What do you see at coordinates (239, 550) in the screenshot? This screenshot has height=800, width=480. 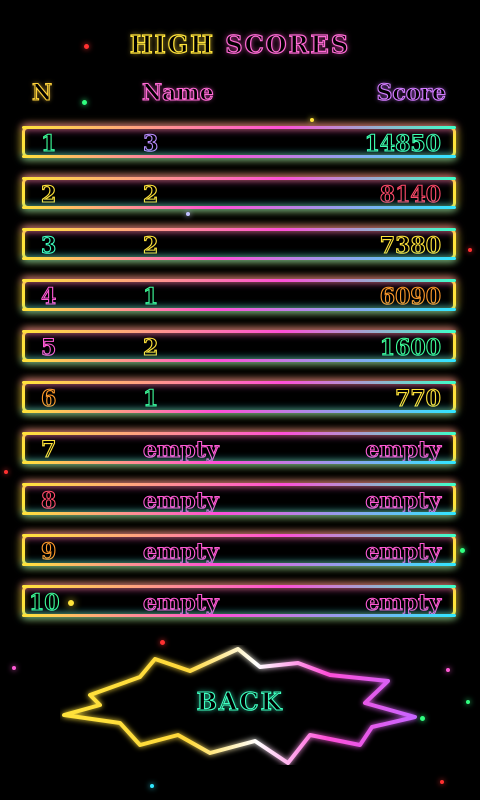 I see `score-row-9: 9 empty empty` at bounding box center [239, 550].